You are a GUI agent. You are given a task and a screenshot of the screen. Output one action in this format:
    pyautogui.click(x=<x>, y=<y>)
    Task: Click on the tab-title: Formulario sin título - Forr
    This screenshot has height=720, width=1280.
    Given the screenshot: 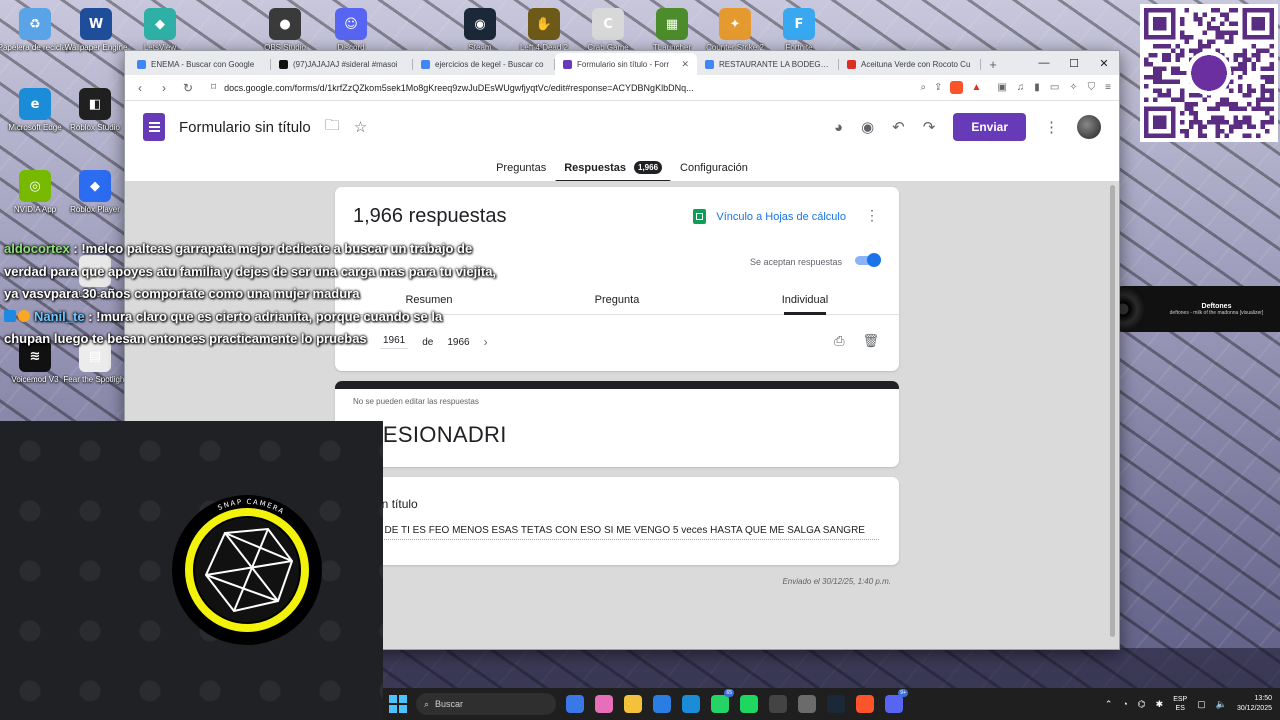 What is the action you would take?
    pyautogui.click(x=623, y=64)
    